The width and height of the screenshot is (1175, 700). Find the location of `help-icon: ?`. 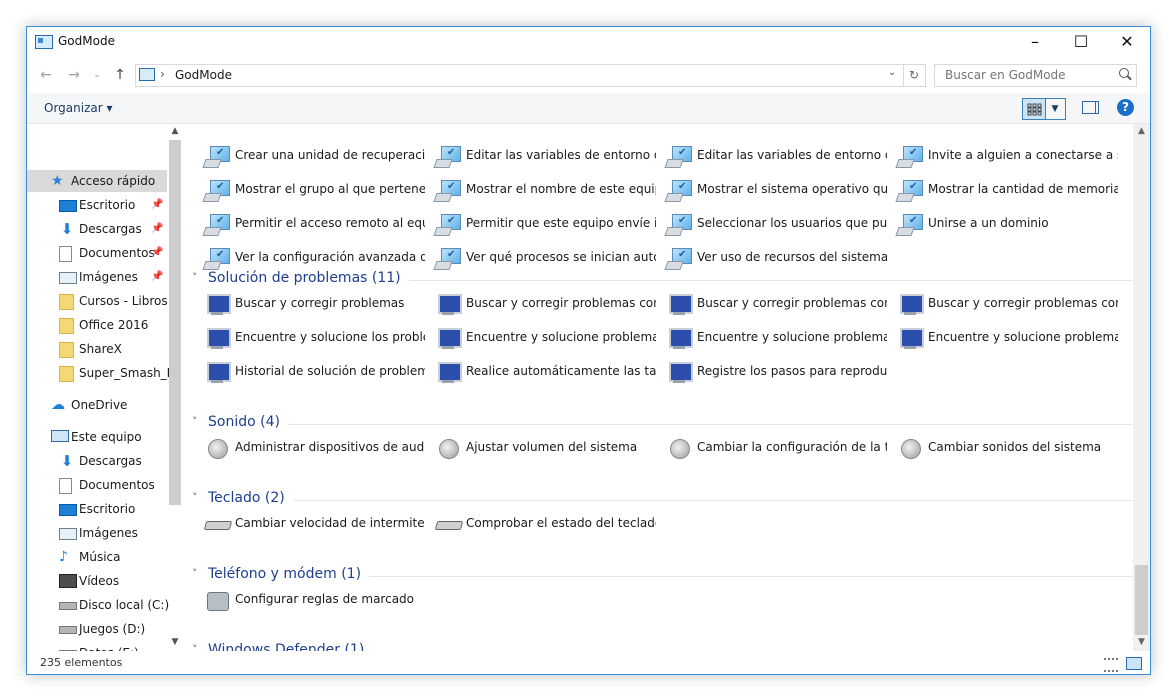

help-icon: ? is located at coordinates (1125, 107).